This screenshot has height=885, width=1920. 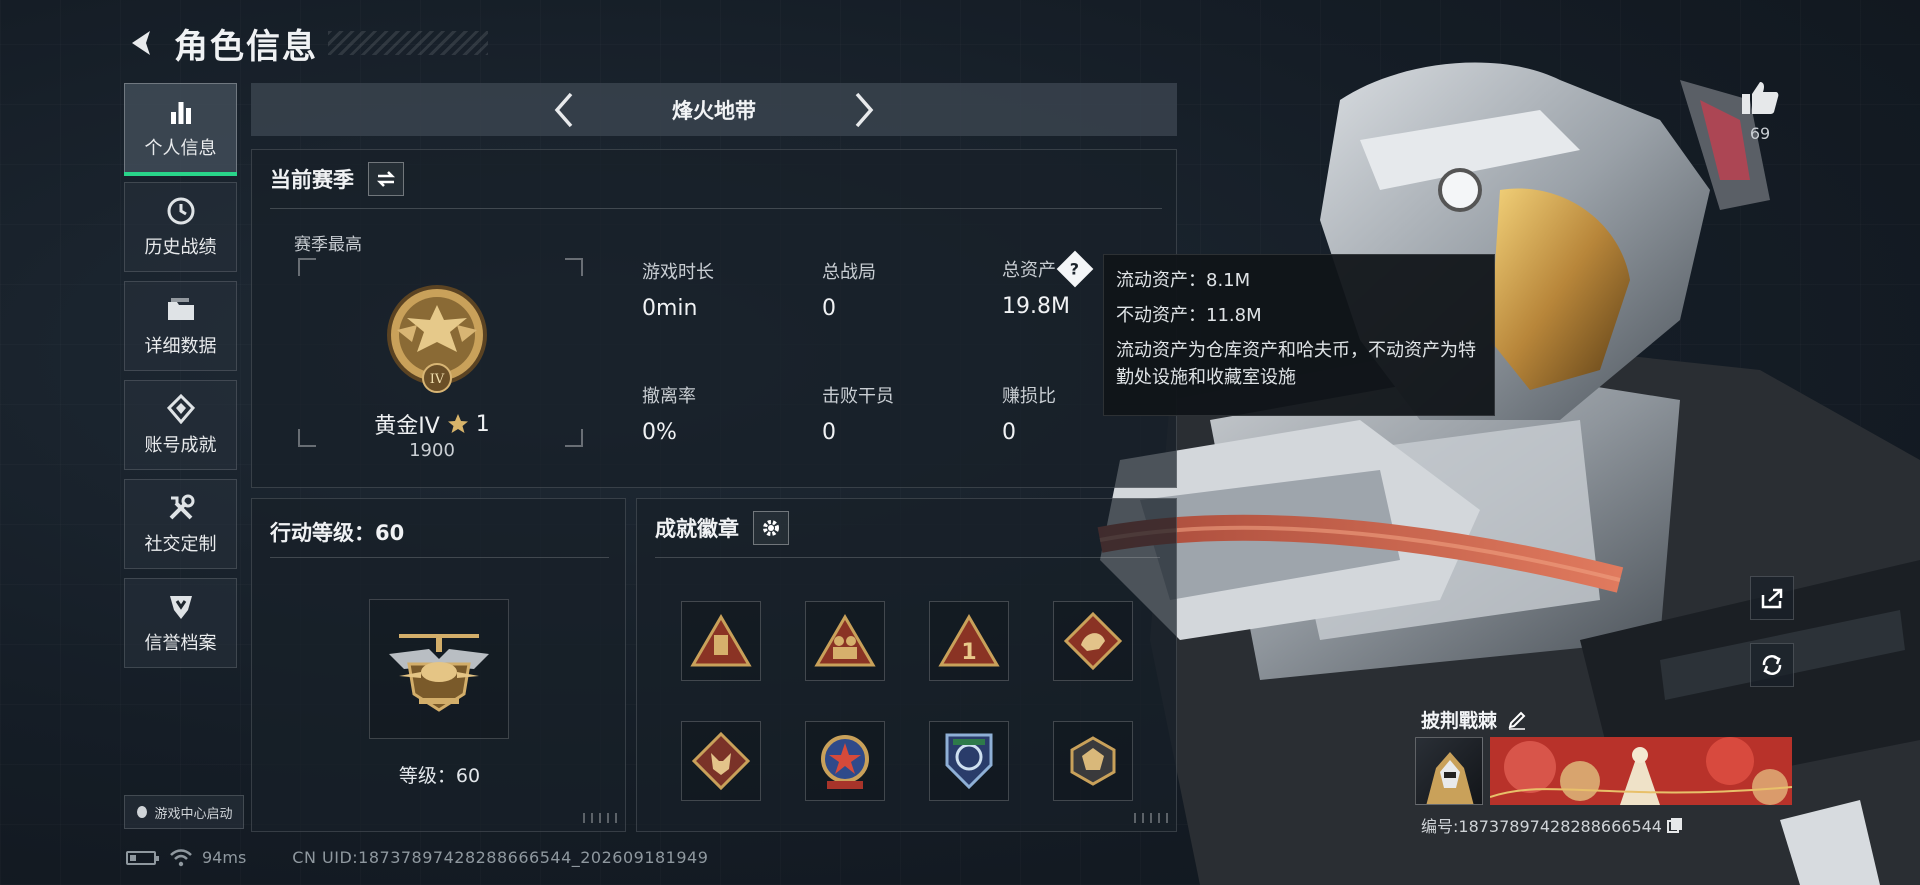 I want to click on page-title: 角色信息, so click(x=246, y=46).